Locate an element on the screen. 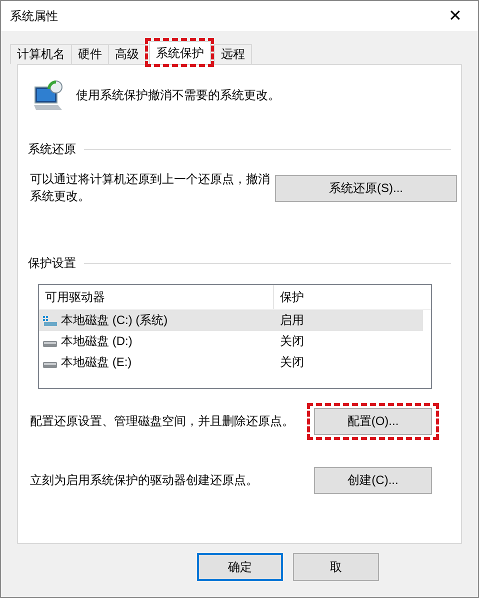 The image size is (479, 598). create-description: 立刻为启用系统保护的驱动器创建还原点。 is located at coordinates (144, 480).